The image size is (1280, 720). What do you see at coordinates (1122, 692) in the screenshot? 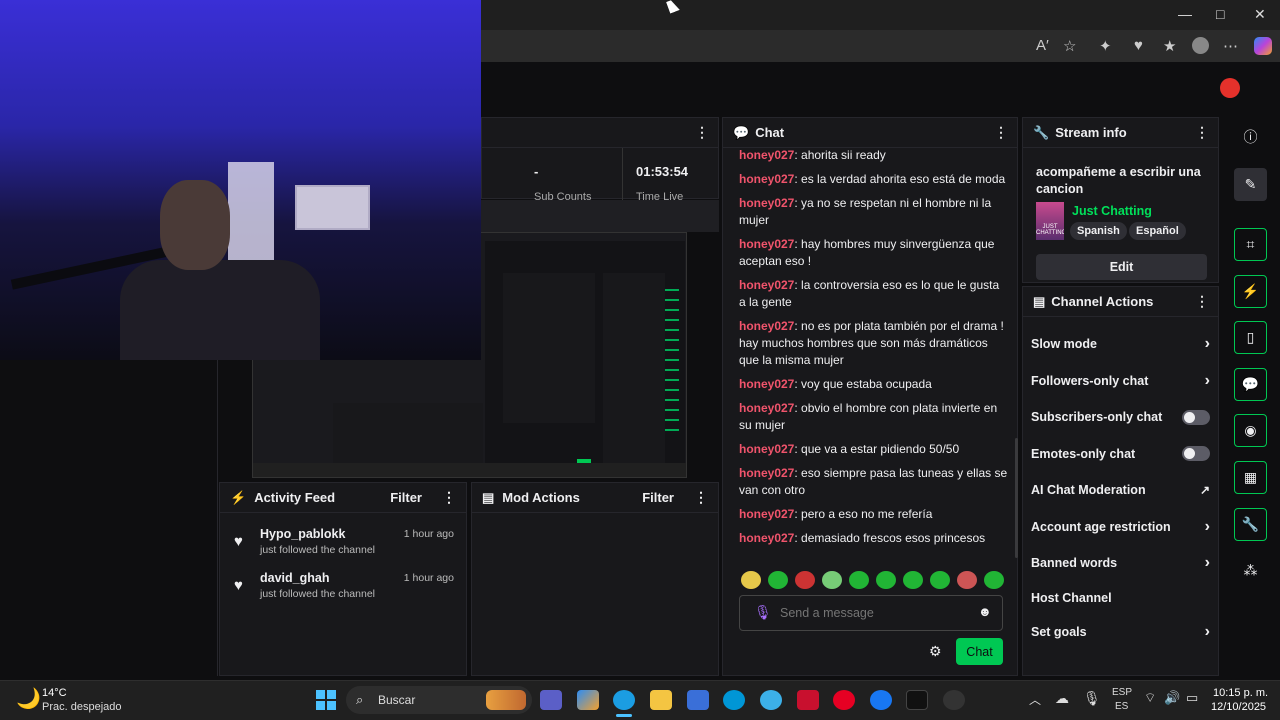
I see `lang-top: ESP` at bounding box center [1122, 692].